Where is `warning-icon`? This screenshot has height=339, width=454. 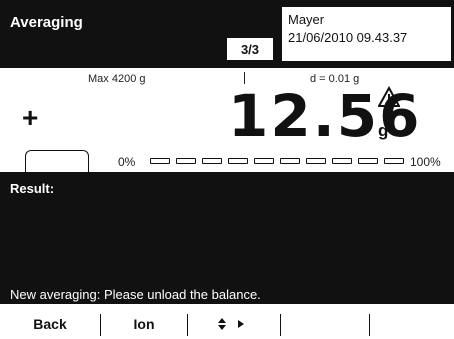 warning-icon is located at coordinates (389, 96).